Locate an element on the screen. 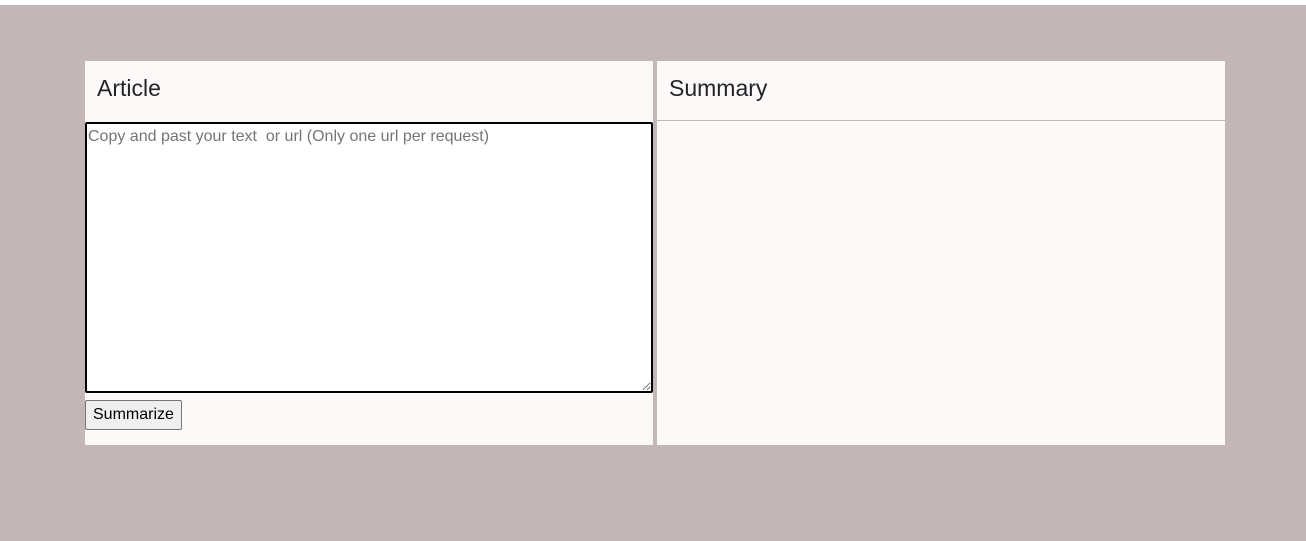  summarize-button: Summarize is located at coordinates (133, 415).